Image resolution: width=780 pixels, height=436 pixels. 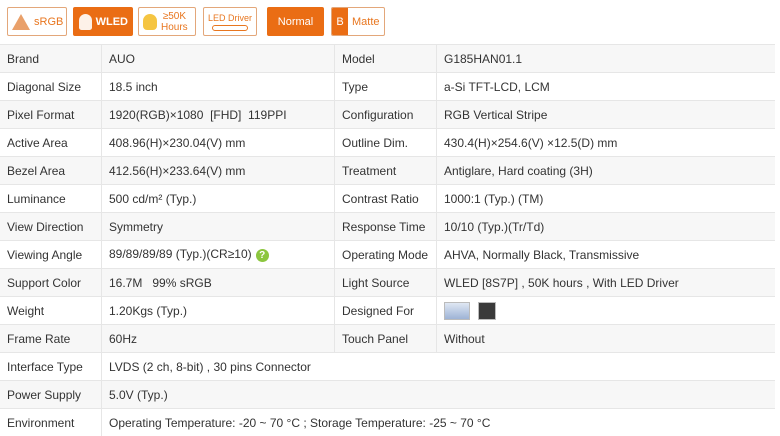 I want to click on wled-label: WLED, so click(x=112, y=22).